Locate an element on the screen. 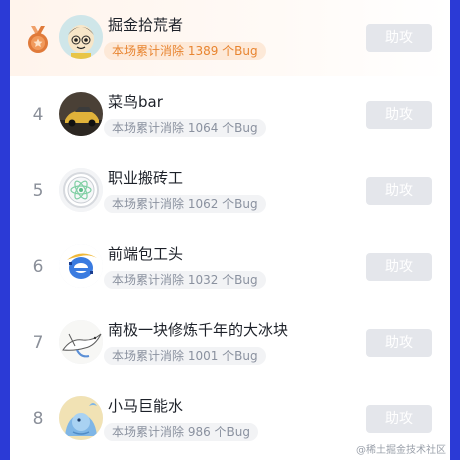 The height and width of the screenshot is (460, 460). blue-creature-avatar is located at coordinates (81, 418).